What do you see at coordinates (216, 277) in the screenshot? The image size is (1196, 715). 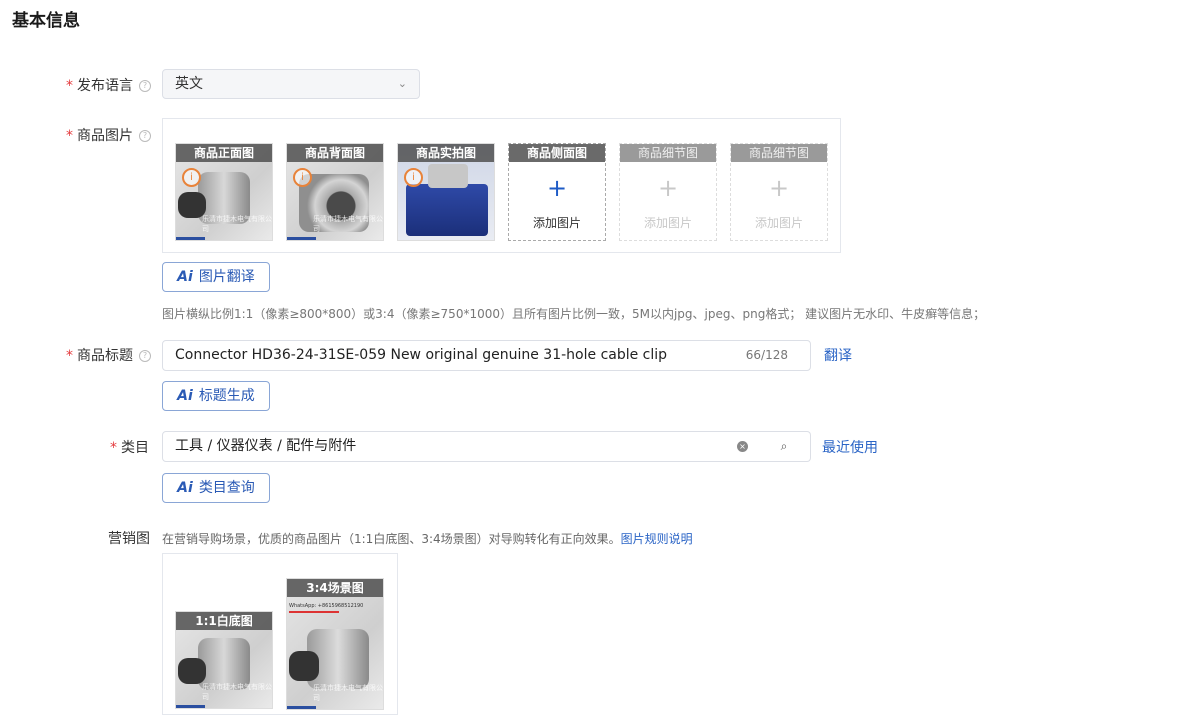 I see `image-translate-button: Ai 图片翻译` at bounding box center [216, 277].